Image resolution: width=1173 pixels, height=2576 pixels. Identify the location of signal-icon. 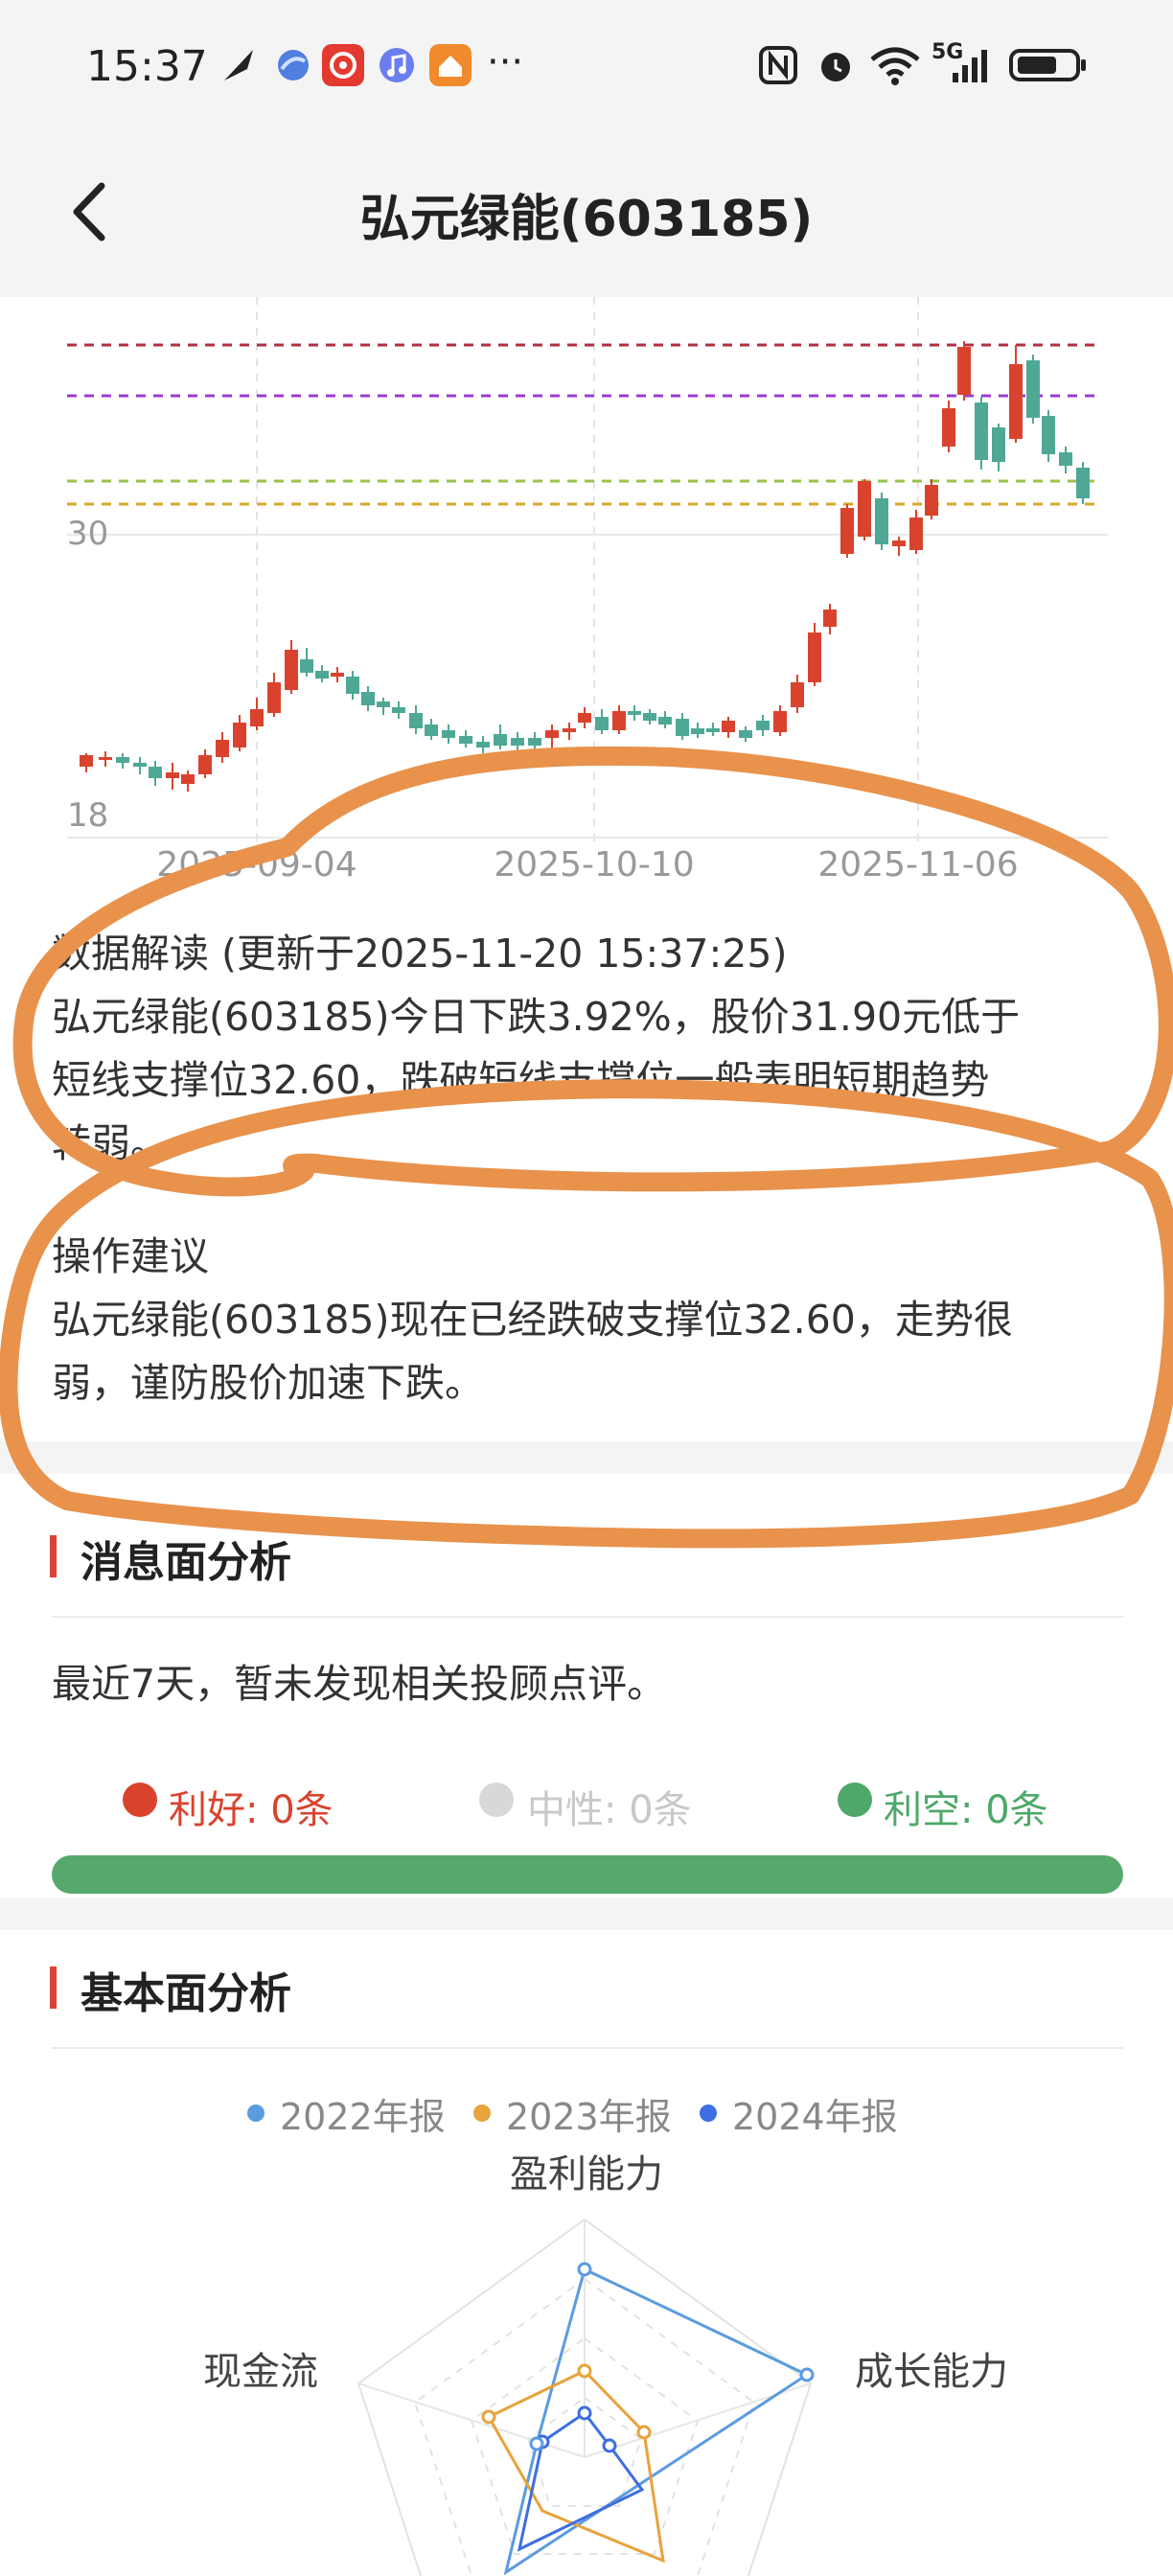
(973, 65).